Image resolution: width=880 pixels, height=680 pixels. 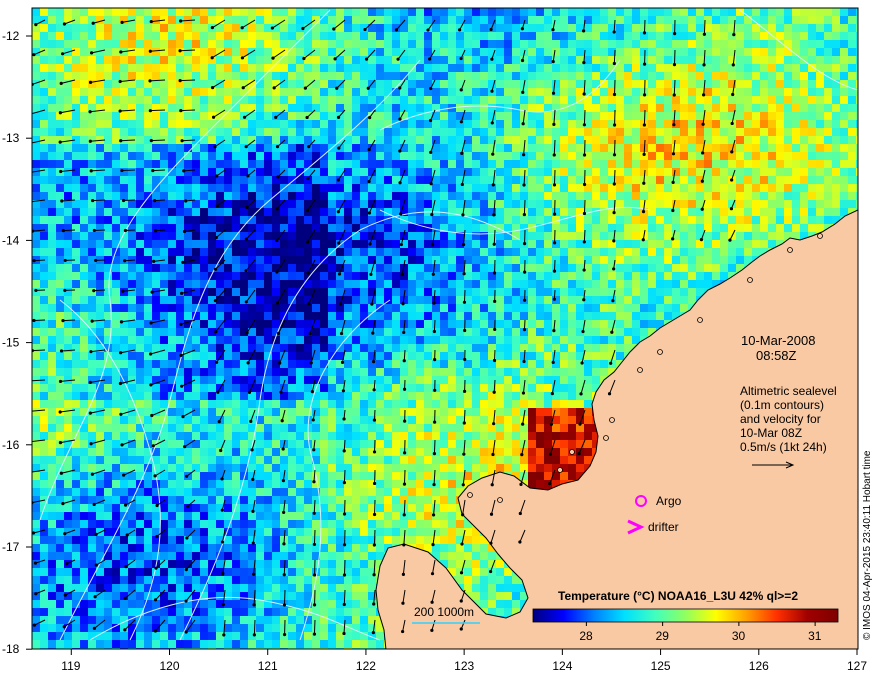 I want to click on lon-tick-label: 122, so click(x=366, y=666).